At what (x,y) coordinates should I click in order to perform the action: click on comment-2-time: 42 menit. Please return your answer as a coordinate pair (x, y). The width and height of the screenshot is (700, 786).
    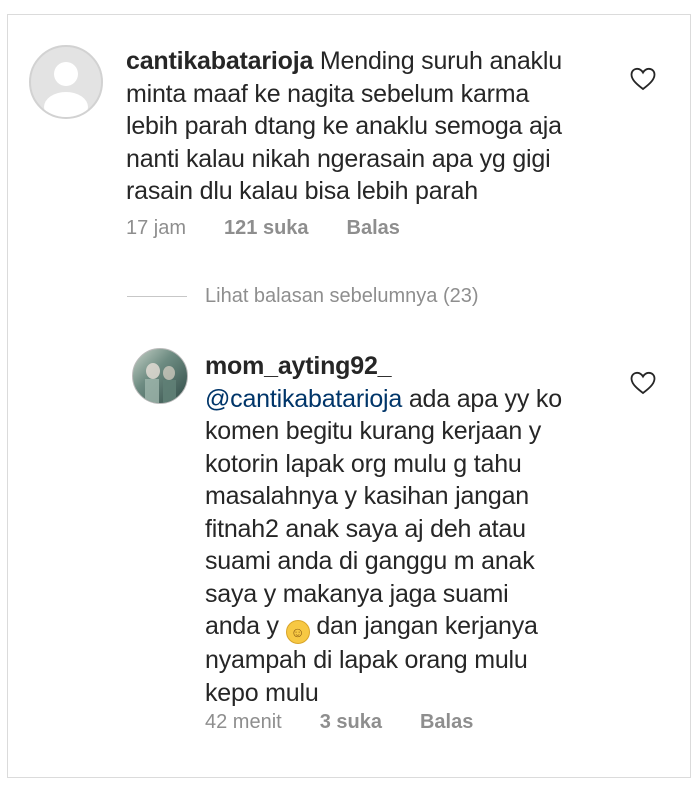
    Looking at the image, I should click on (243, 722).